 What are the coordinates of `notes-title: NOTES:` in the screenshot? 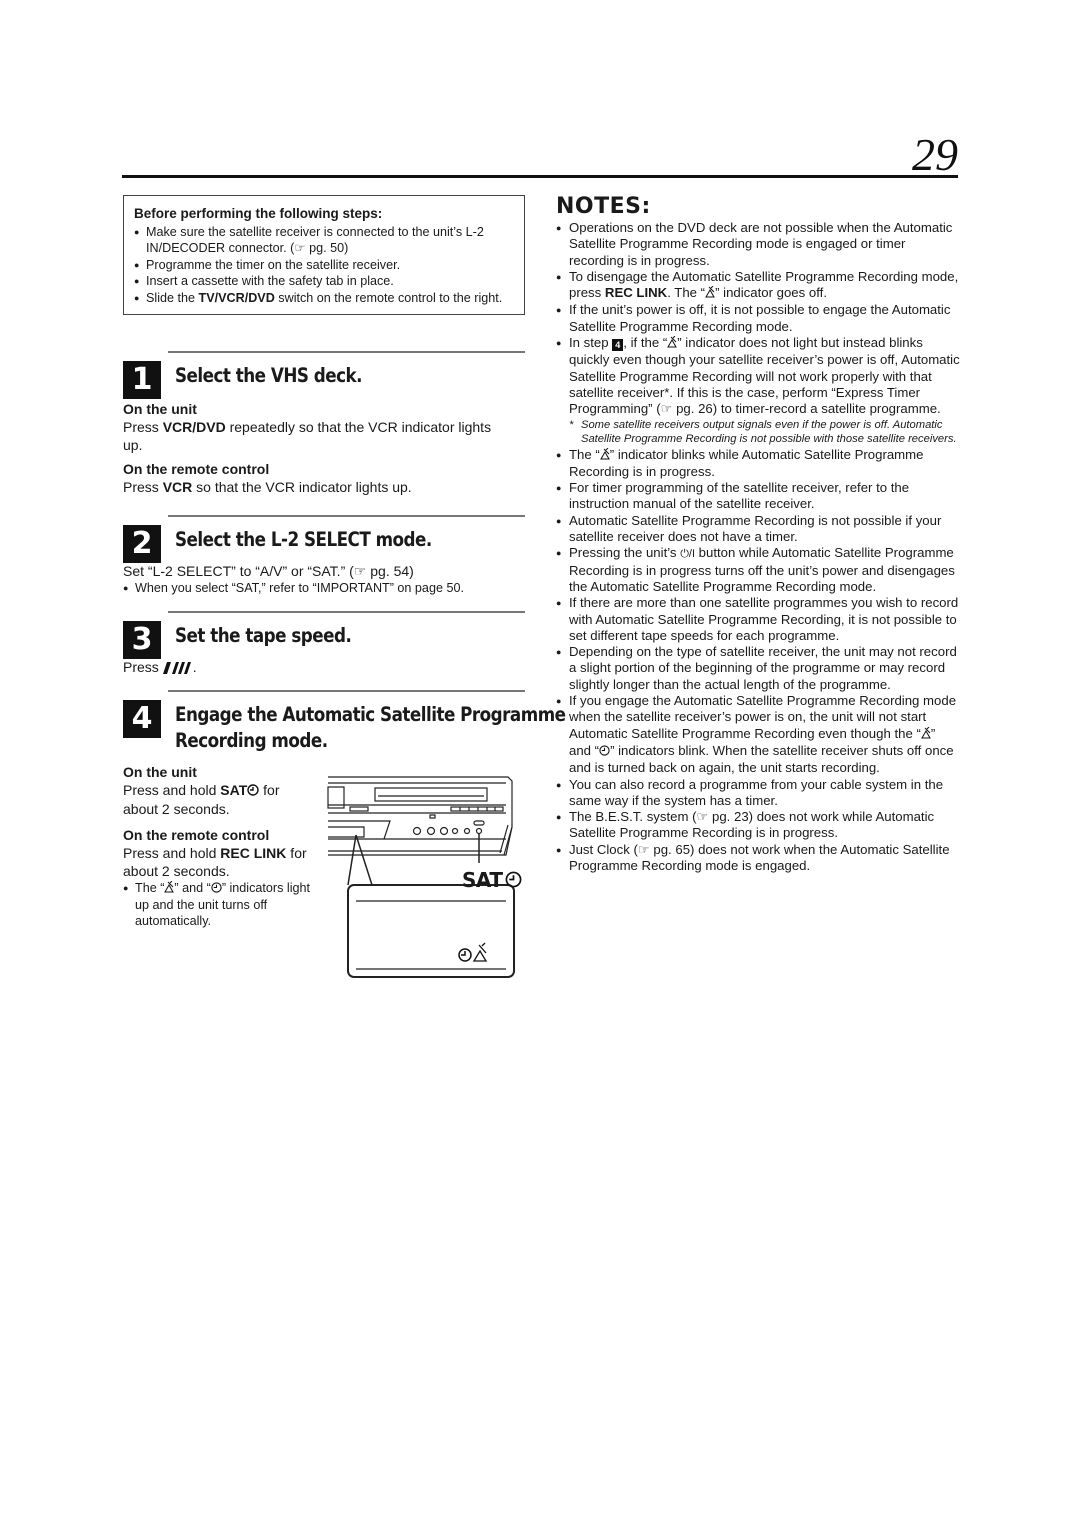 It's located at (603, 206).